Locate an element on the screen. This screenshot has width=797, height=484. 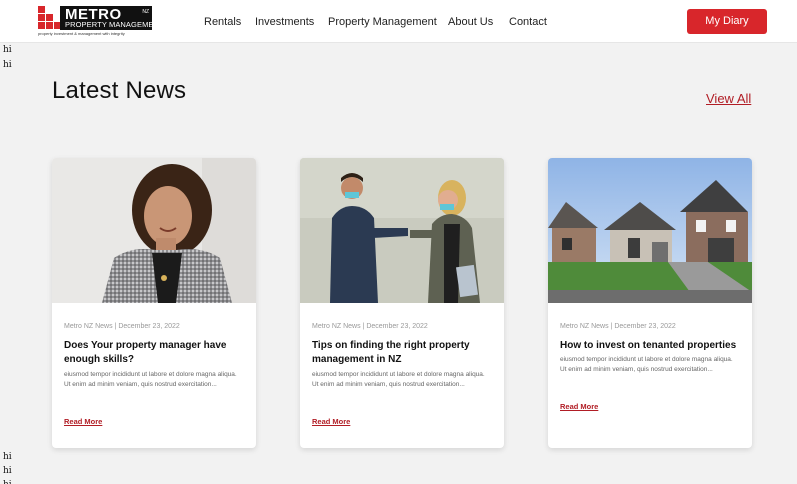
nav-investments: Investments is located at coordinates (284, 22).